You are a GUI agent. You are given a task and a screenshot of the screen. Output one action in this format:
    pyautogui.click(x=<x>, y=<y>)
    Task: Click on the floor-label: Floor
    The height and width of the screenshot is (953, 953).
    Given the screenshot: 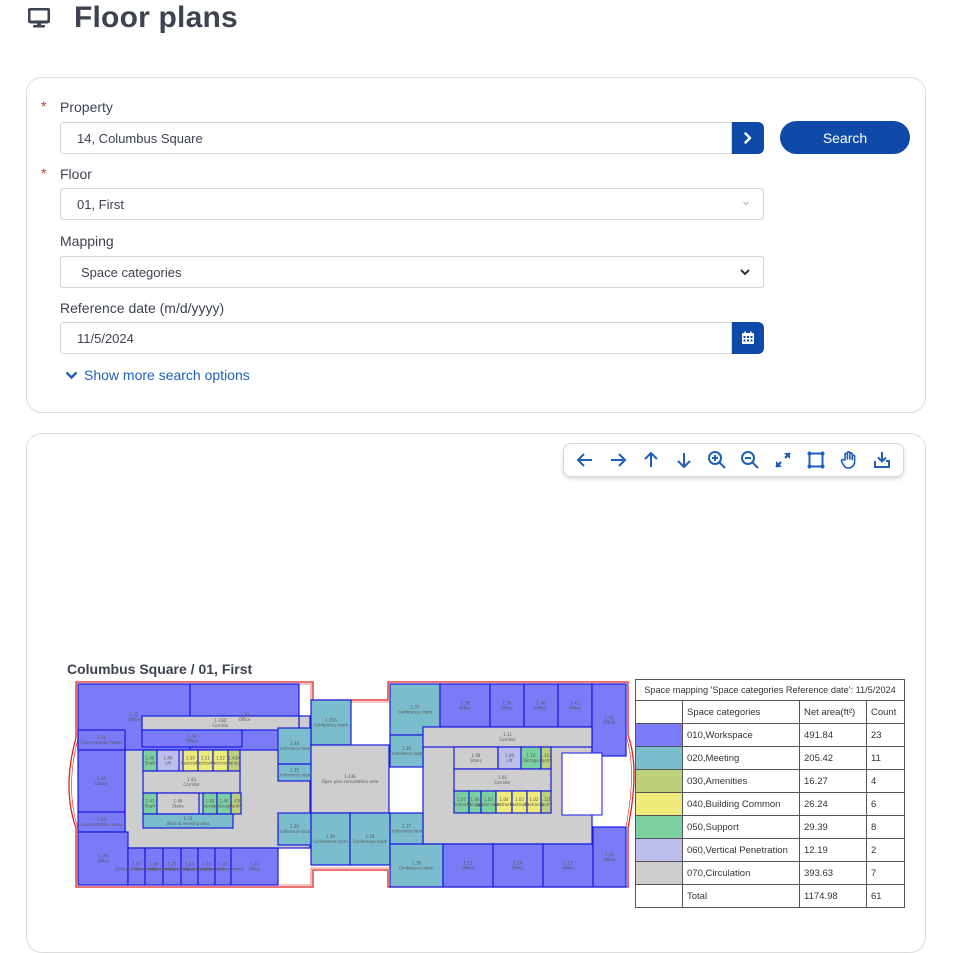 What is the action you would take?
    pyautogui.click(x=76, y=174)
    